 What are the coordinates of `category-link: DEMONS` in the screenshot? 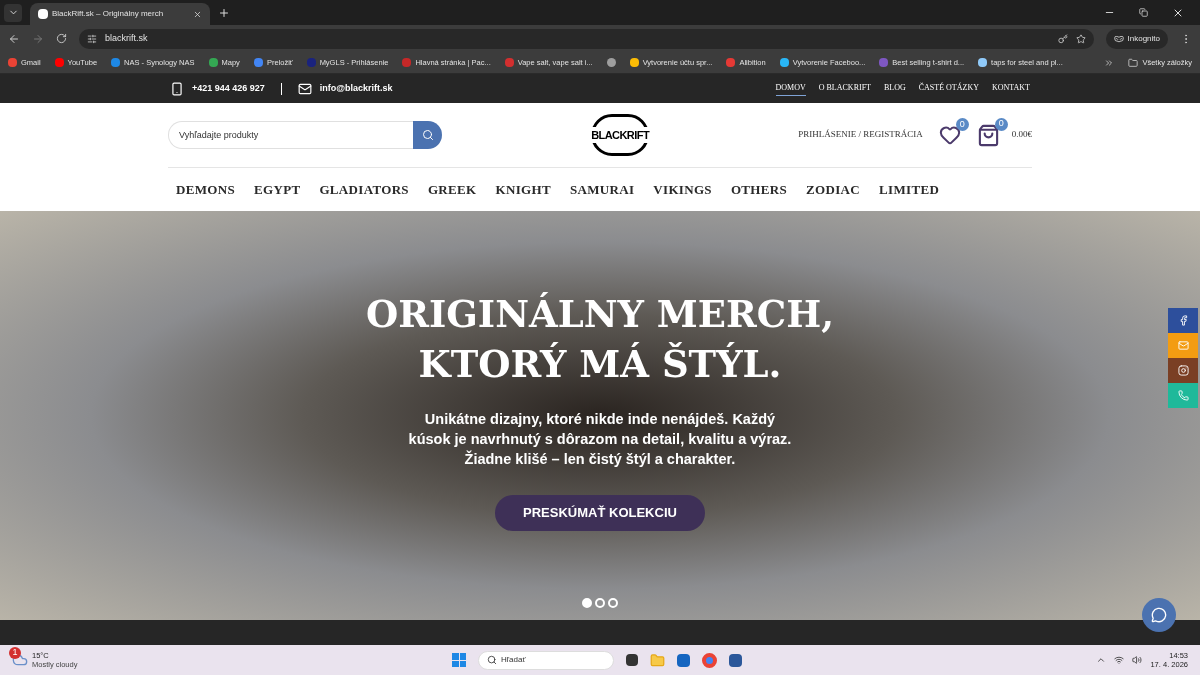 It's located at (205, 189).